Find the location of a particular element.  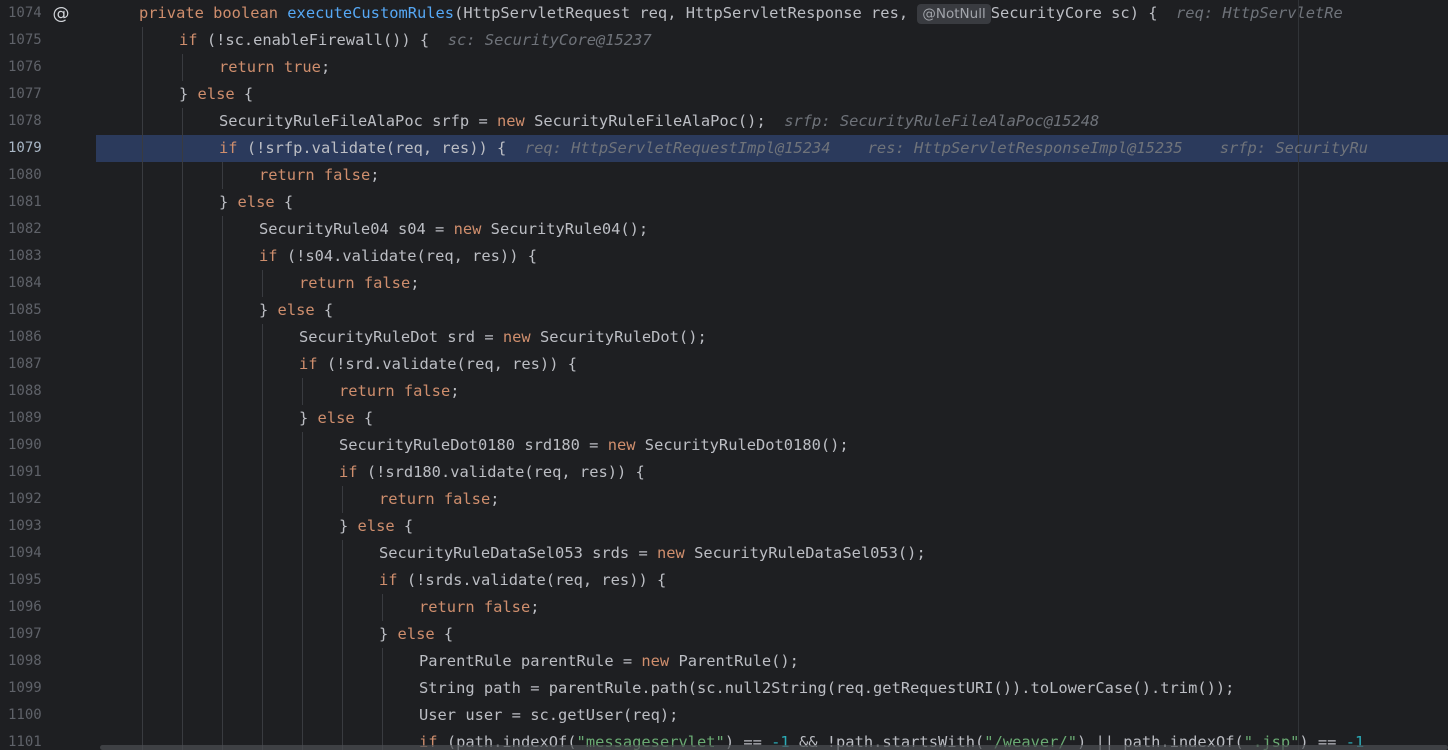

line-number: 1082 is located at coordinates (28, 229).